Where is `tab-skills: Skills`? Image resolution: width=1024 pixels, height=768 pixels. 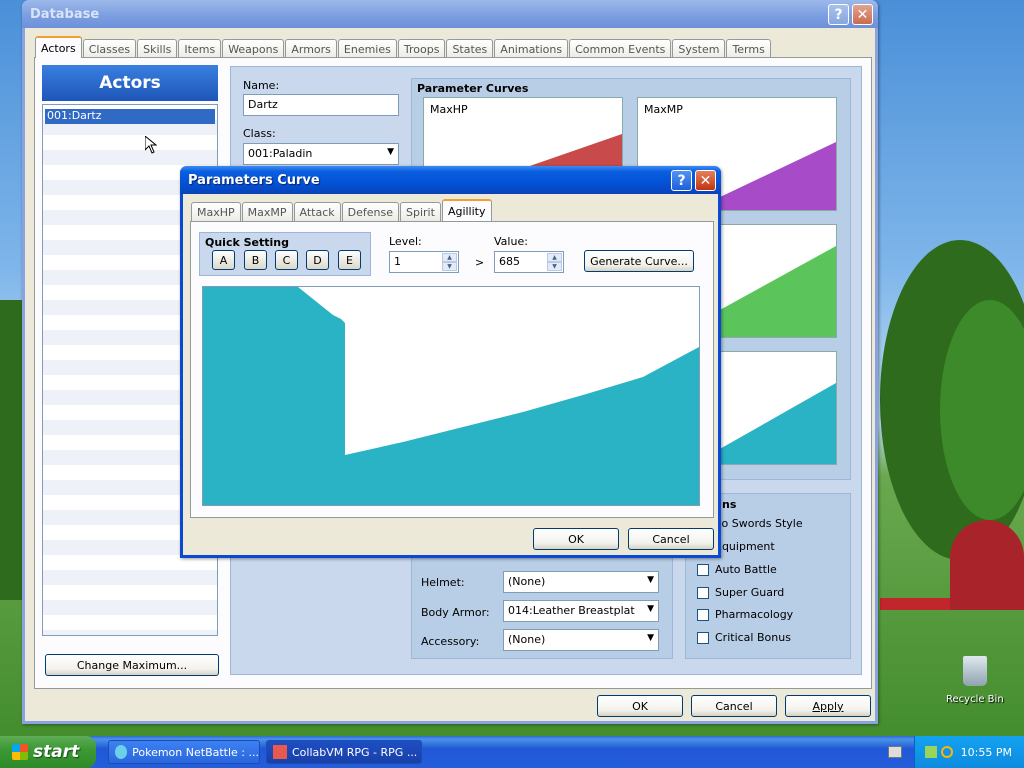
tab-skills: Skills is located at coordinates (157, 48).